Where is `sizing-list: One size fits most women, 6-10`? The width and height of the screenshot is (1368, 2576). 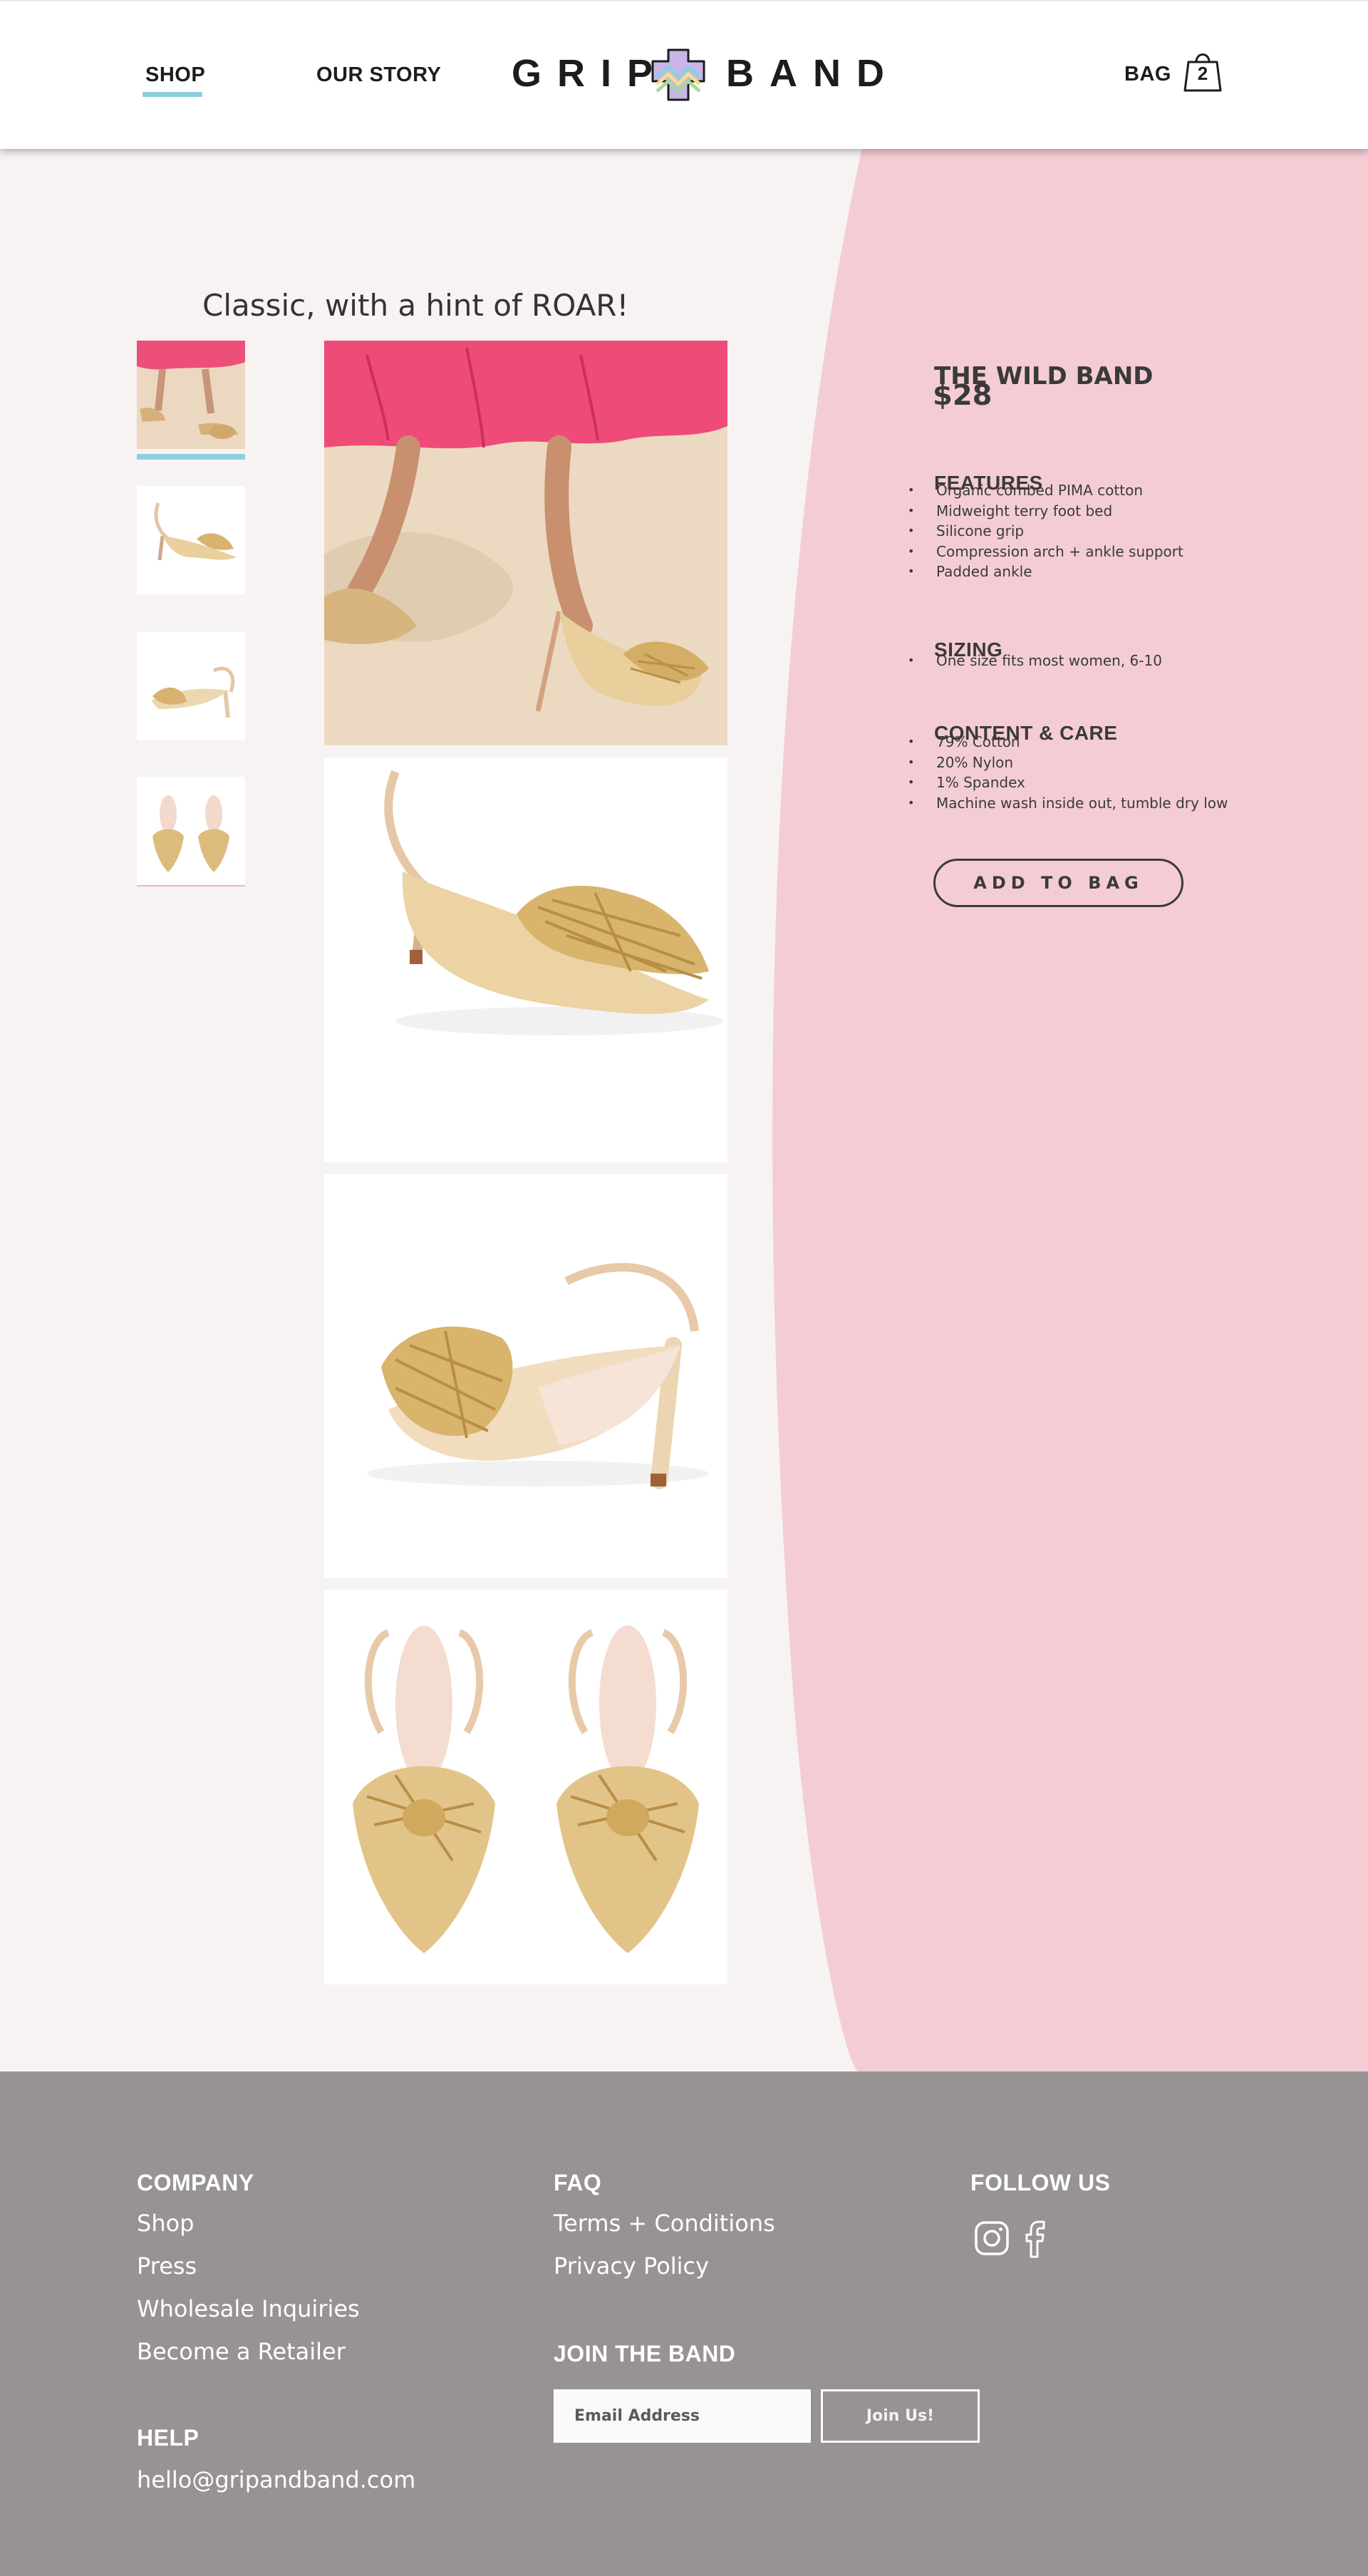 sizing-list: One size fits most women, 6-10 is located at coordinates (1035, 661).